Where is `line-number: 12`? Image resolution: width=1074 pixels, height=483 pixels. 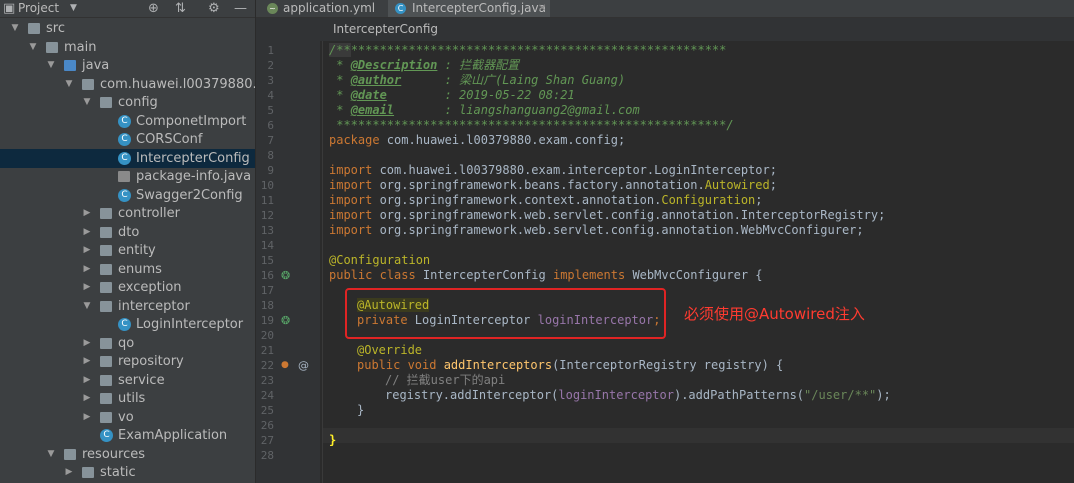
line-number: 12 is located at coordinates (267, 215).